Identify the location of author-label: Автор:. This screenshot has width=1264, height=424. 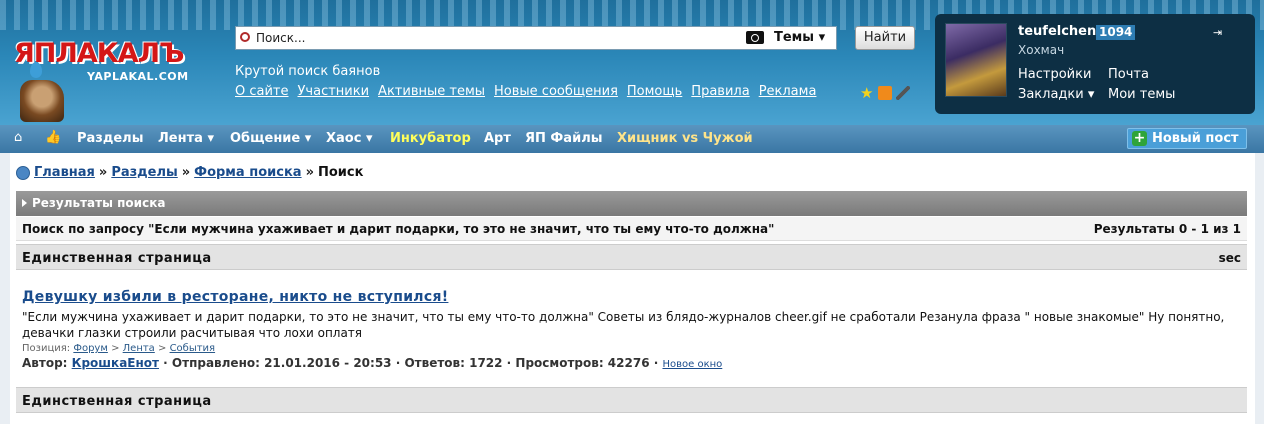
(45, 363).